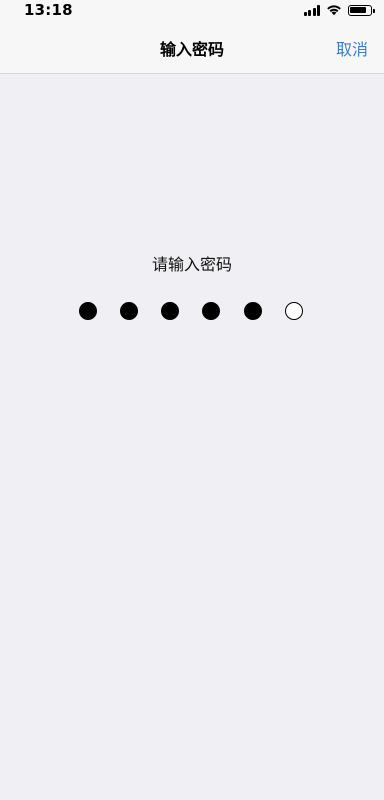 This screenshot has width=384, height=800. What do you see at coordinates (192, 11) in the screenshot?
I see `status-bar: 13:18` at bounding box center [192, 11].